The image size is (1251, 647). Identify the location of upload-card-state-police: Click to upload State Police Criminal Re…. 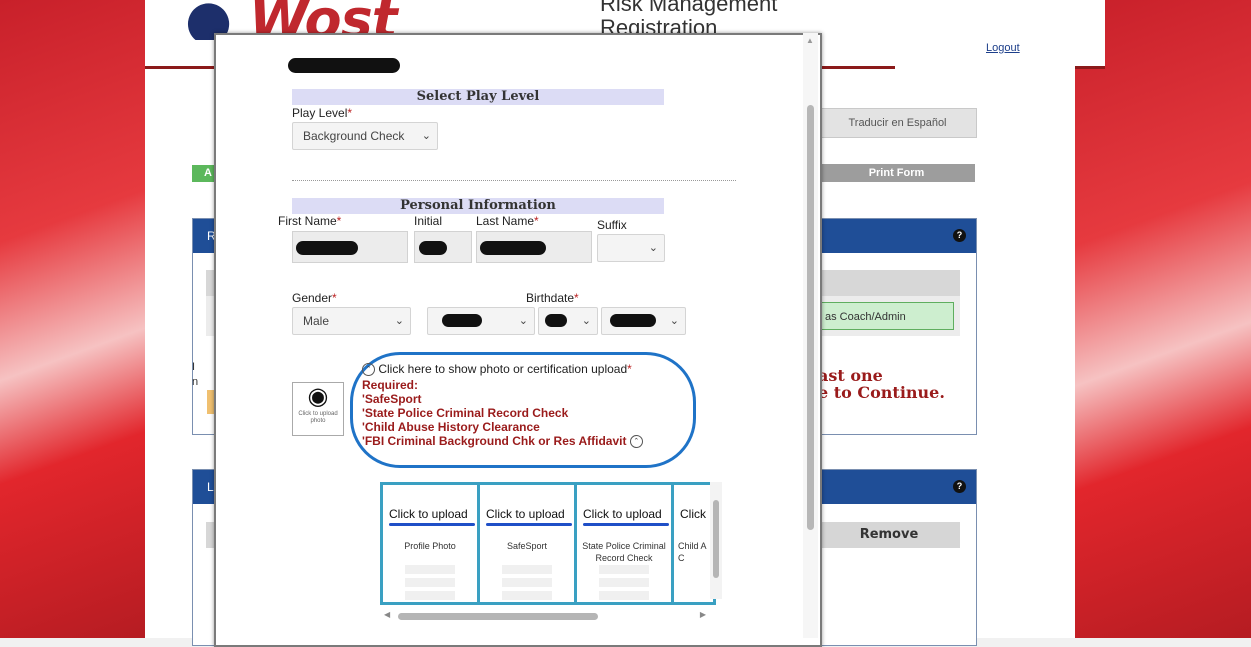
(625, 543).